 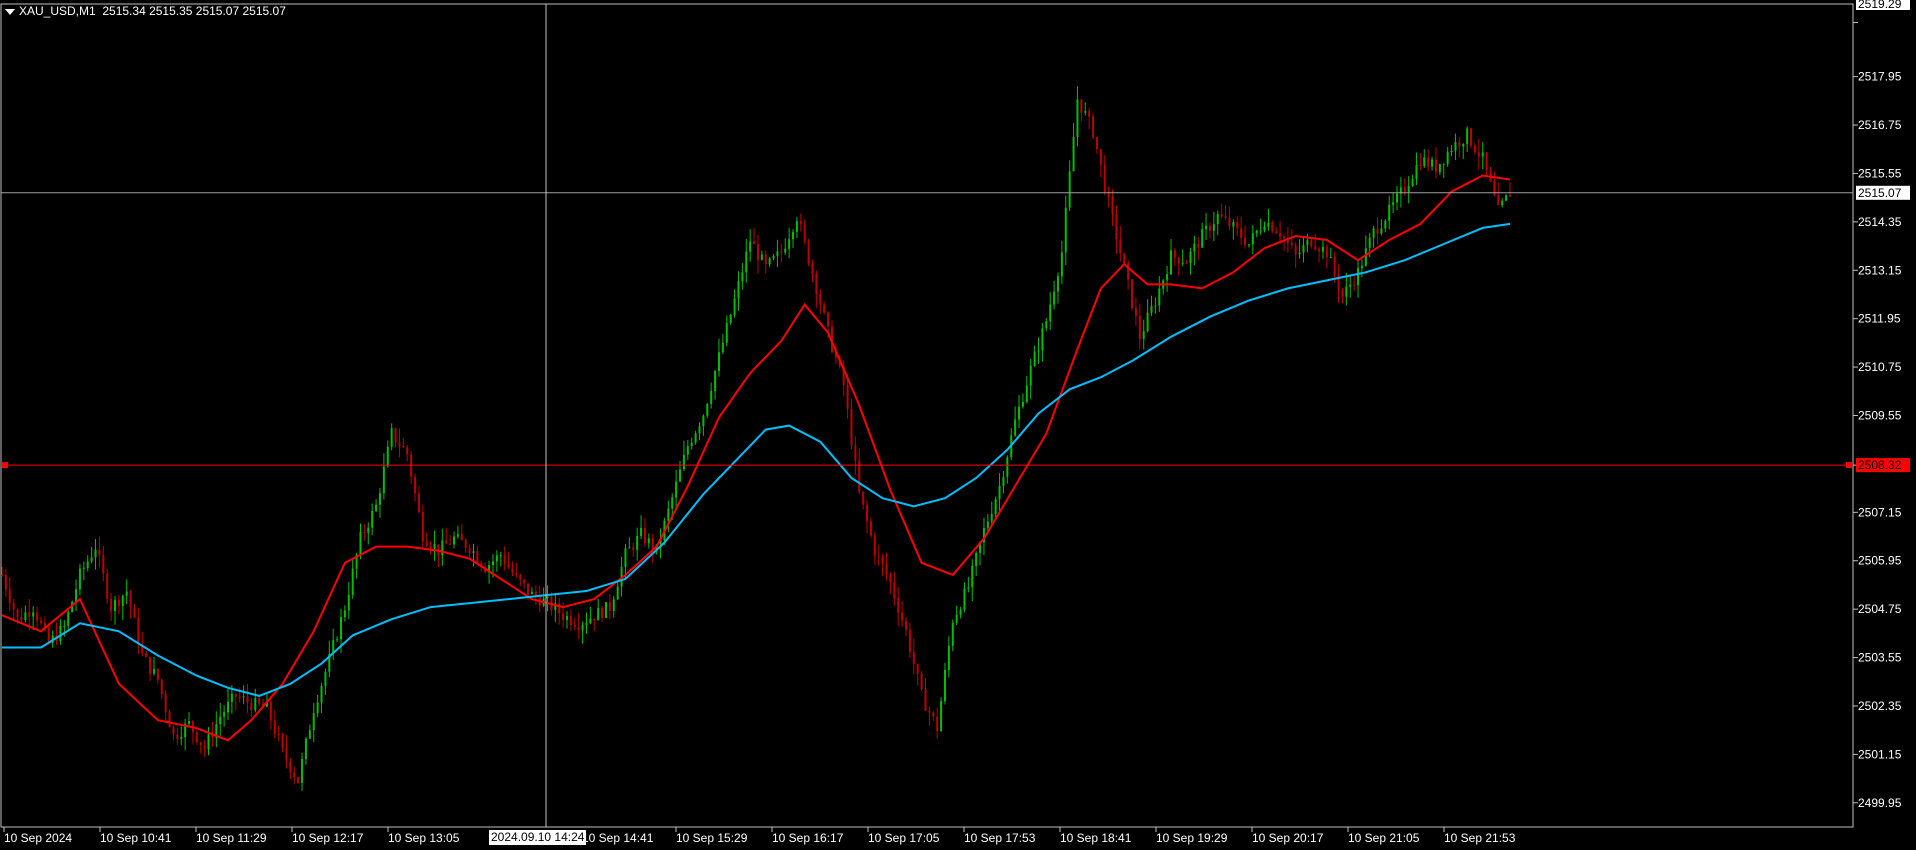 I want to click on top-price-label: 2519.29, so click(x=1880, y=5).